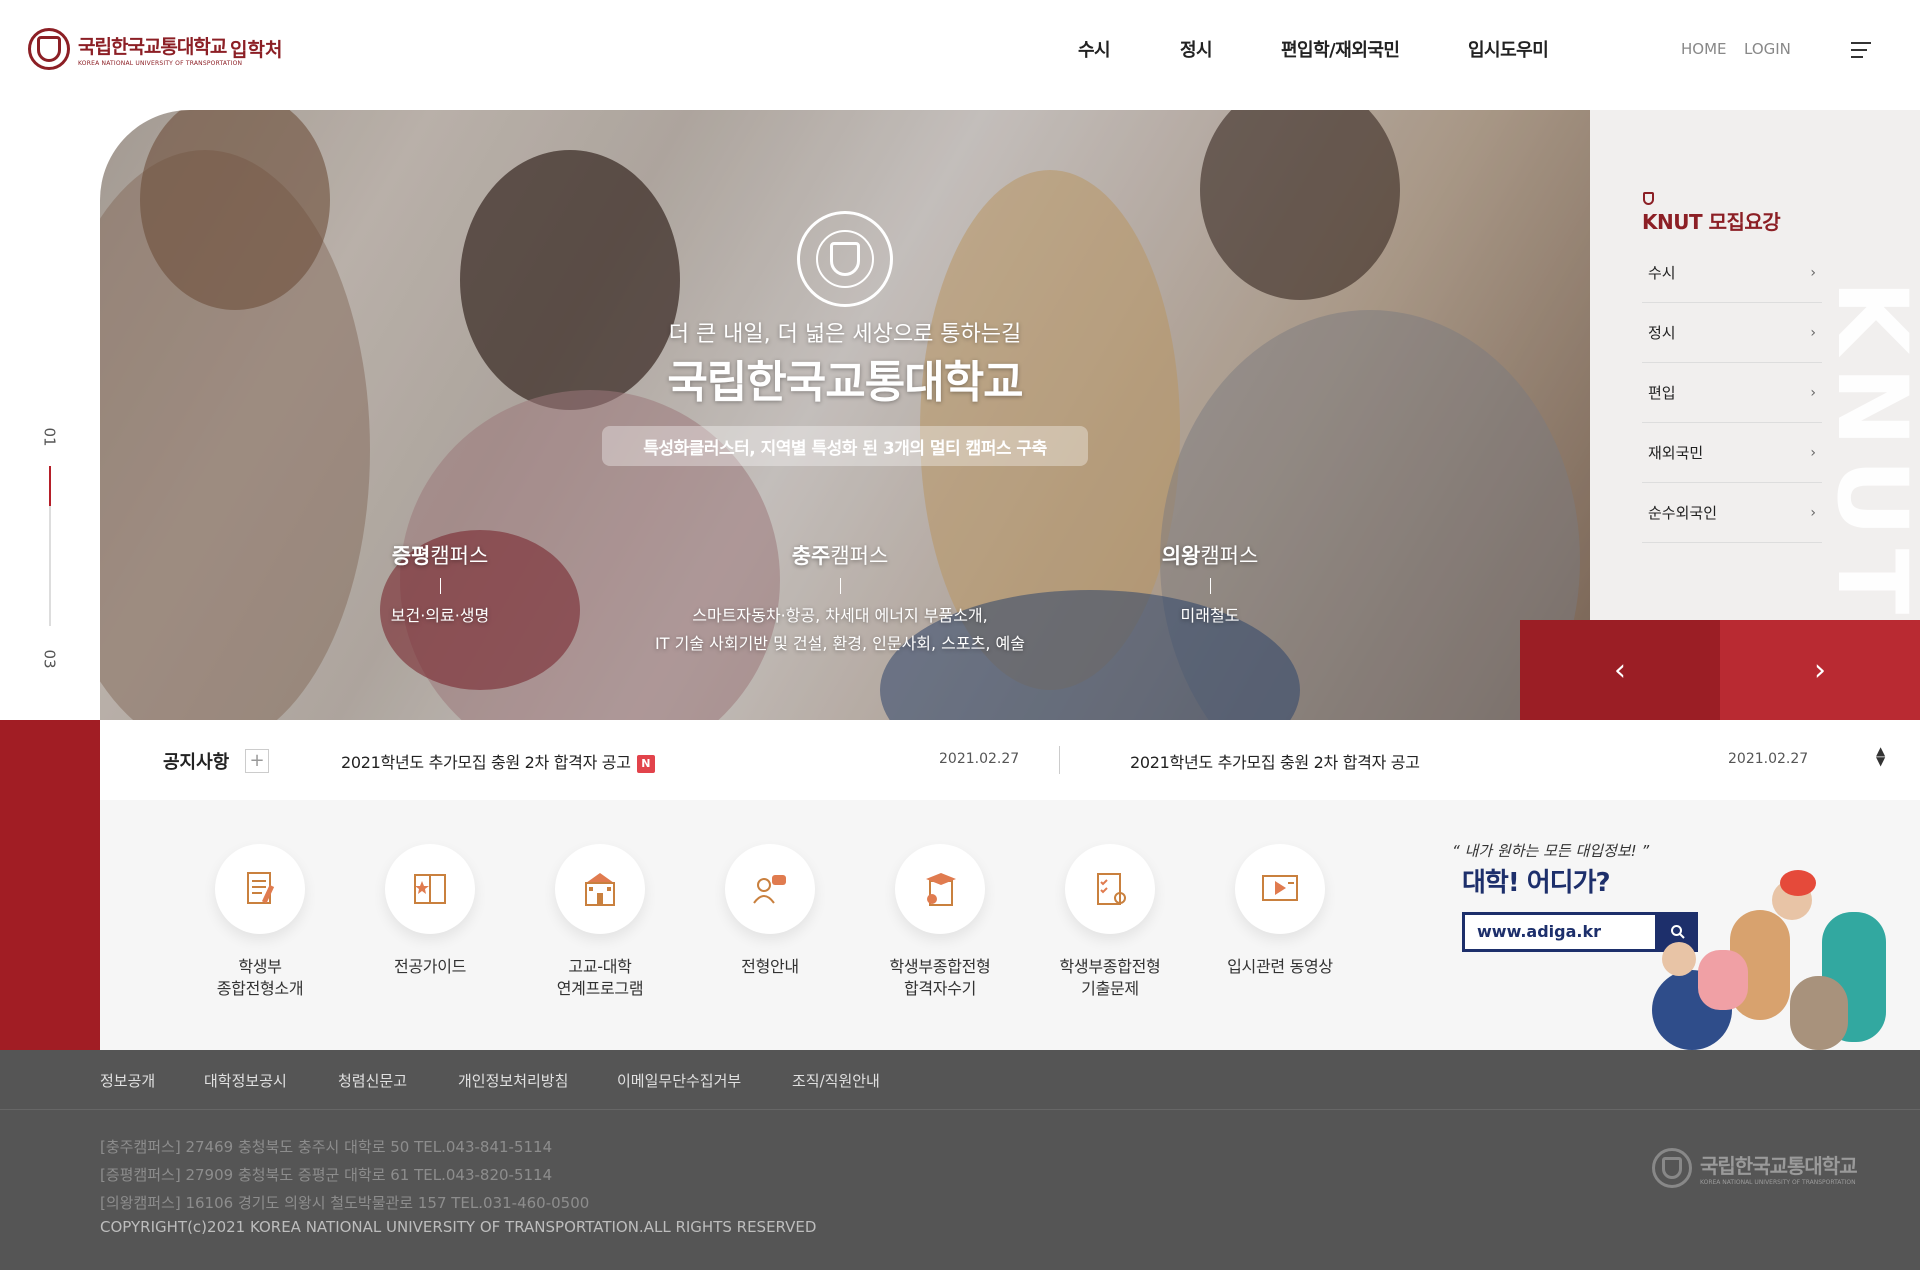  Describe the element at coordinates (1732, 513) in the screenshot. I see `recruit-item-foreigner: 순수외국인 ›` at that location.